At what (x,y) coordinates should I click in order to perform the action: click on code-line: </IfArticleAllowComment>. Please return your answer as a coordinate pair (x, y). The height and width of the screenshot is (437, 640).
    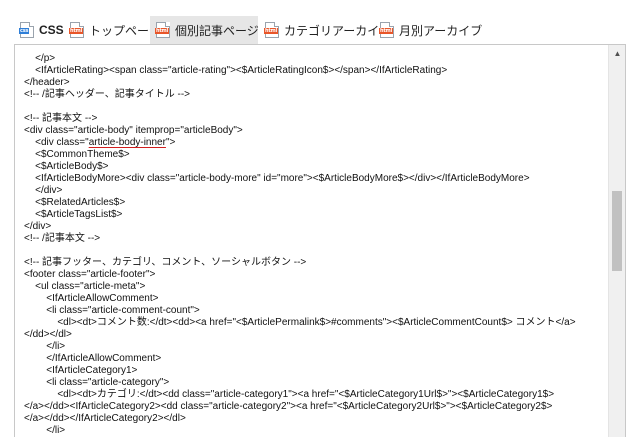
    Looking at the image, I should click on (93, 358).